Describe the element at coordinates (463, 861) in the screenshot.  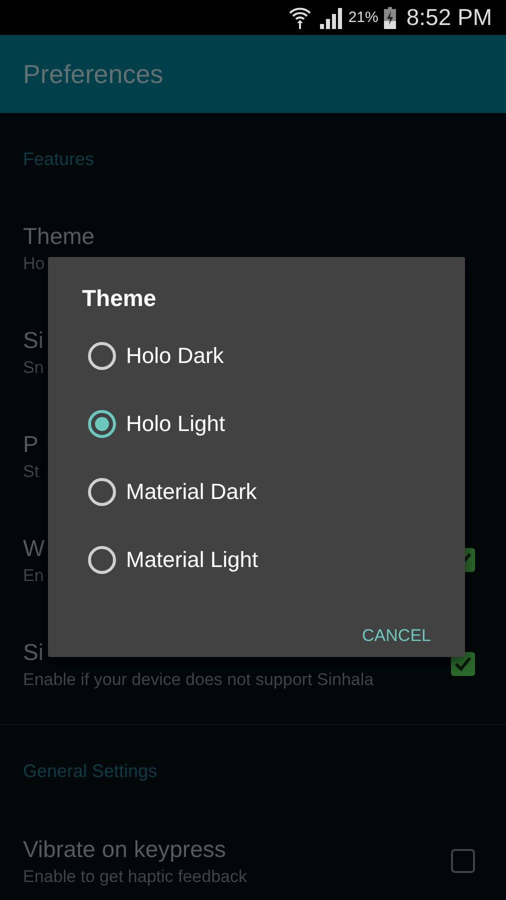
I see `checkbox` at that location.